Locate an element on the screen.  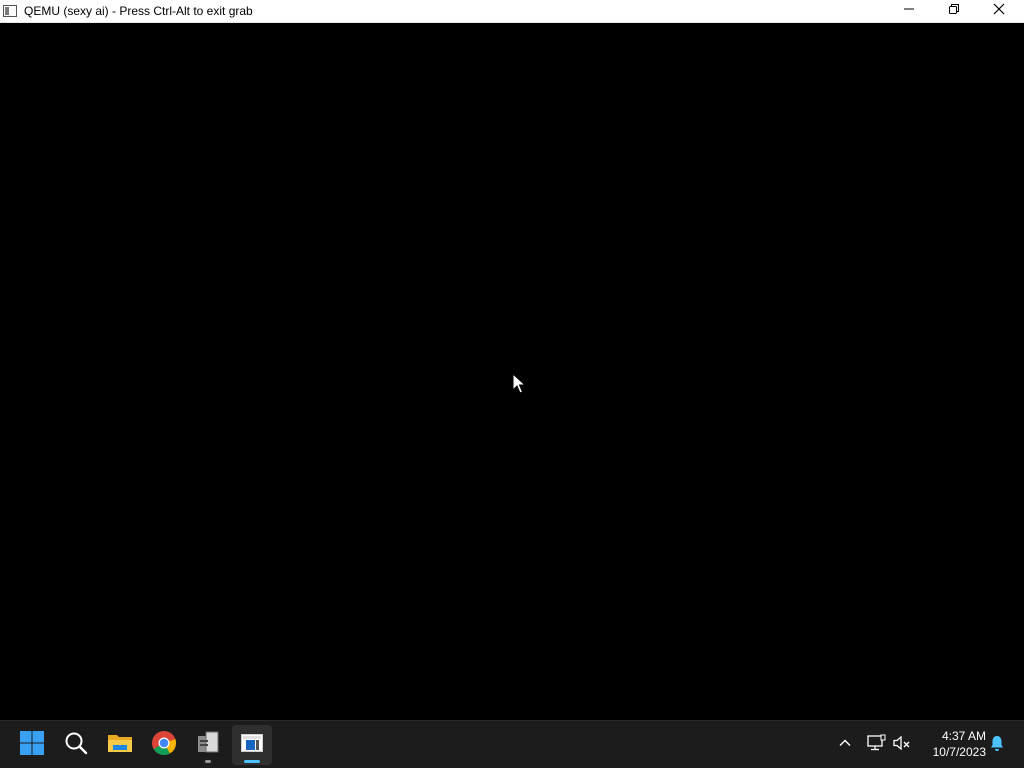
close-icon is located at coordinates (999, 11).